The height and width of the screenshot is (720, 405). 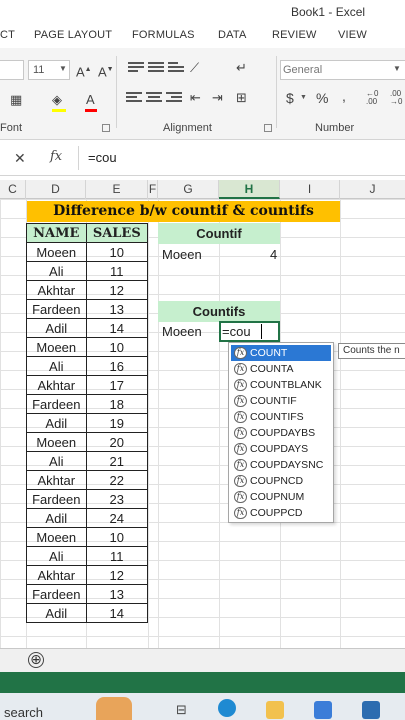 I want to click on decrease-font-icon: A▼, so click(x=106, y=71).